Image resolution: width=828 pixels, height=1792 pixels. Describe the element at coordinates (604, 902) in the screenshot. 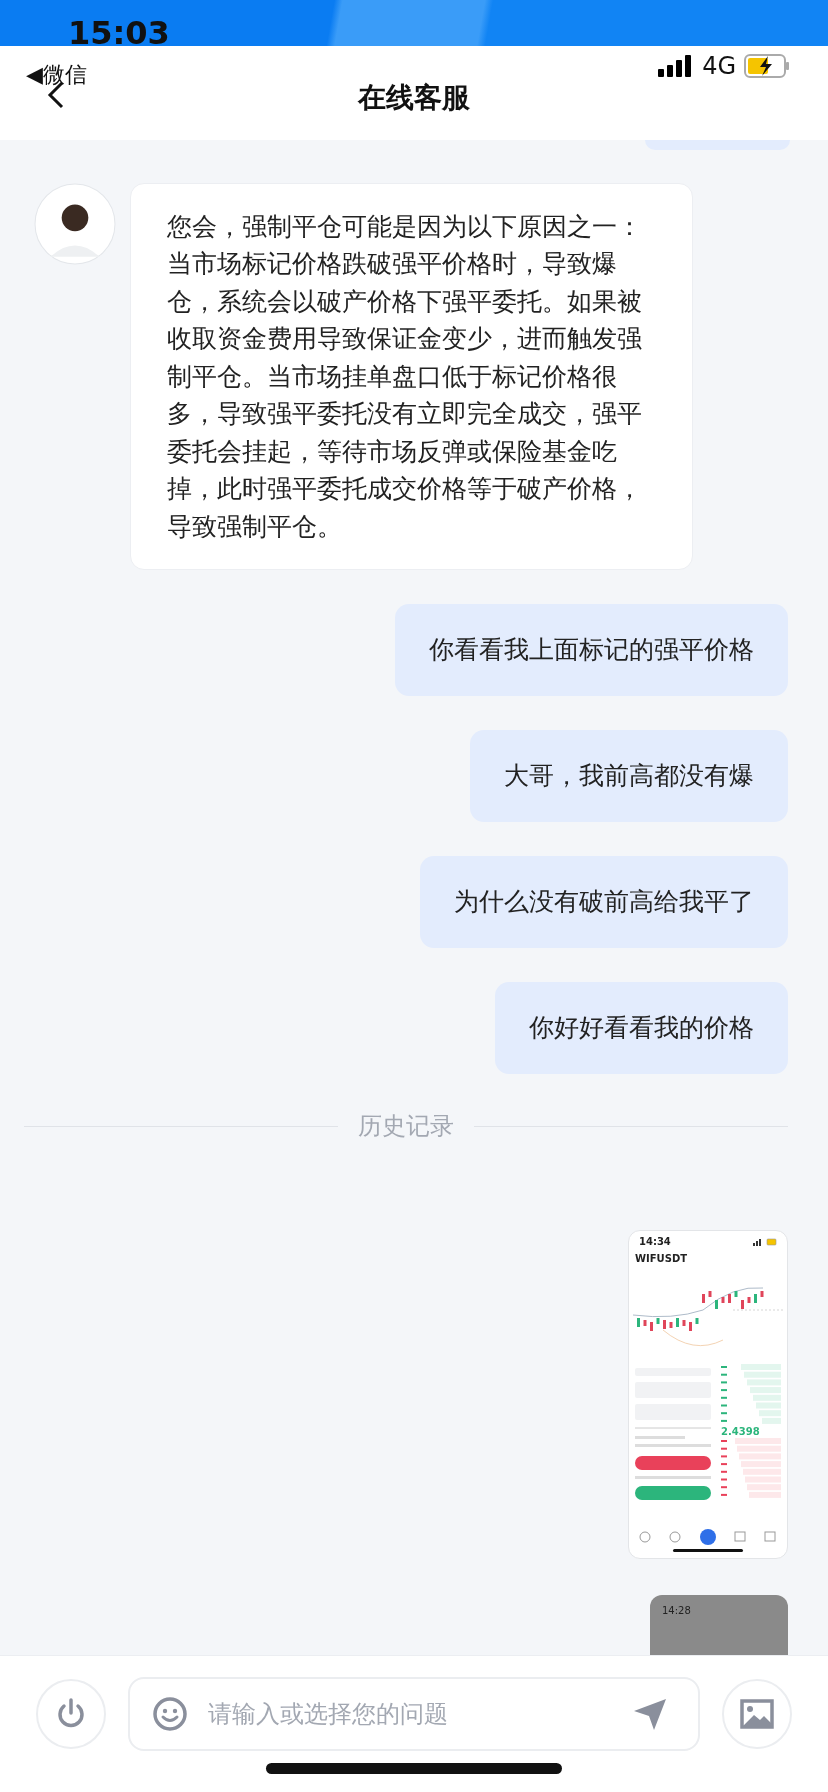

I see `user-message: 为什么没有破前高给我平了` at that location.